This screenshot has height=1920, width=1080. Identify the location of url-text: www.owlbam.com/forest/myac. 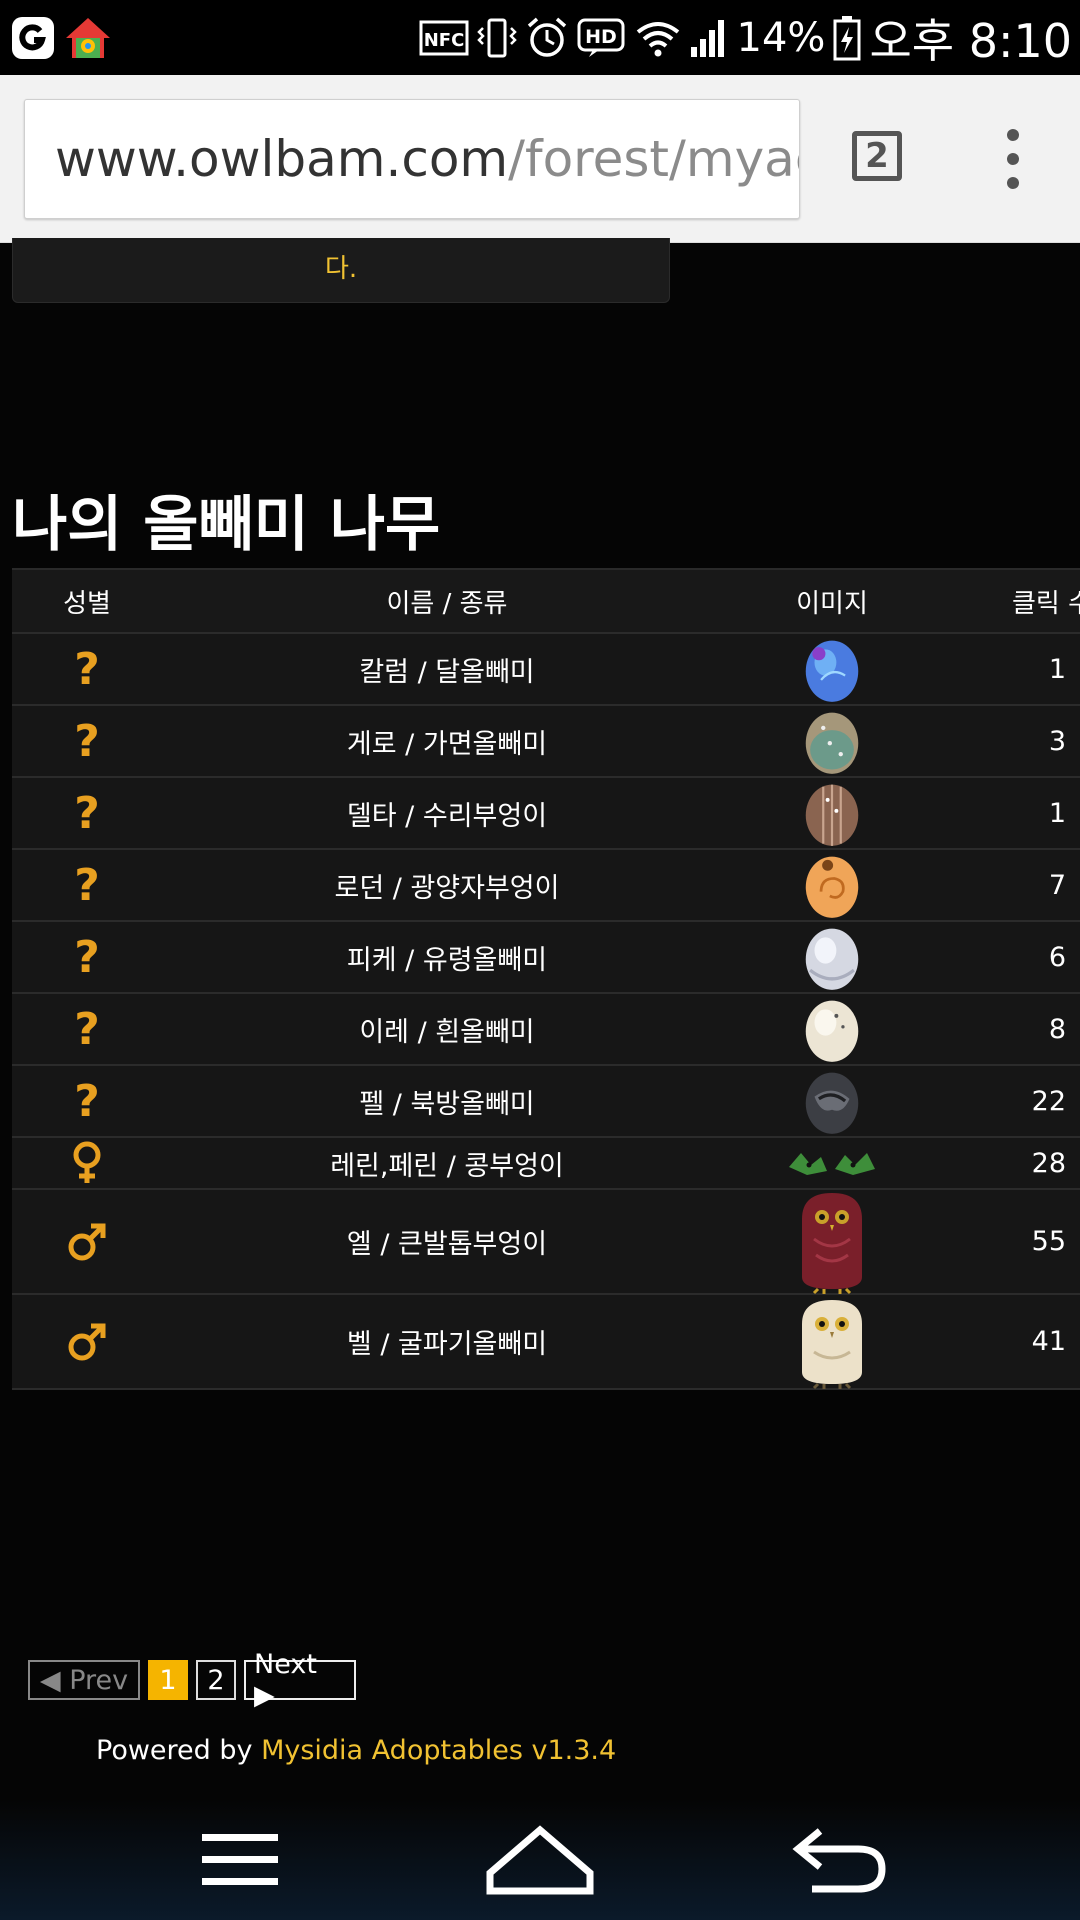
(412, 159).